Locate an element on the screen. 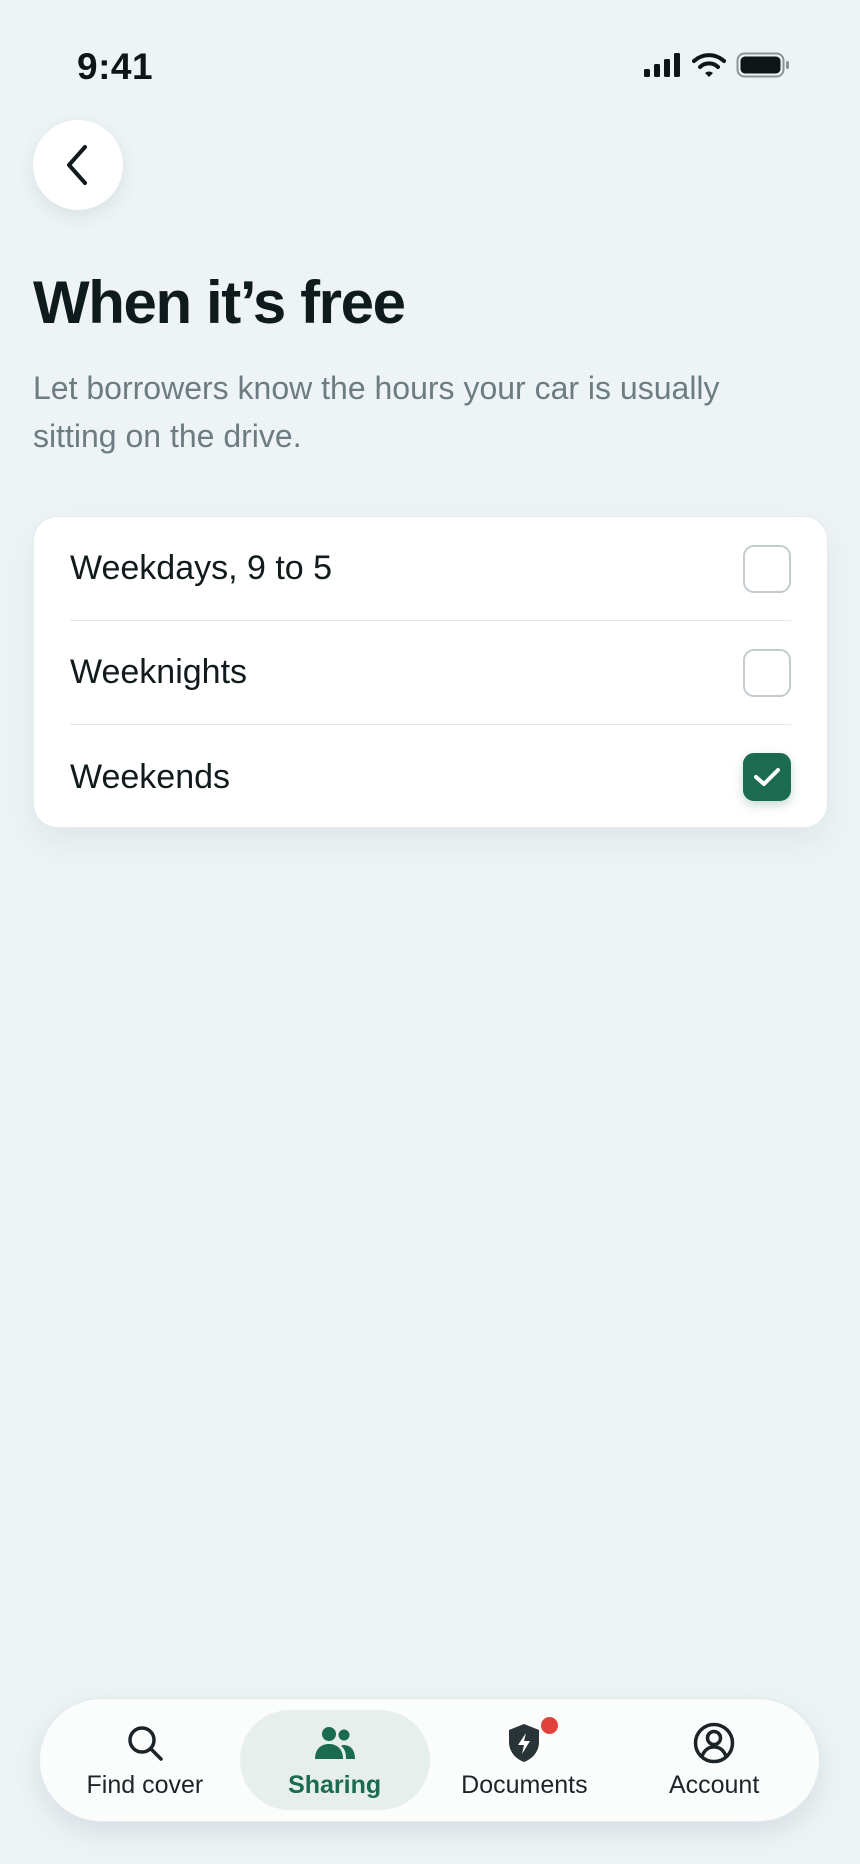 The image size is (860, 1864). tab-documents: Documents is located at coordinates (525, 1760).